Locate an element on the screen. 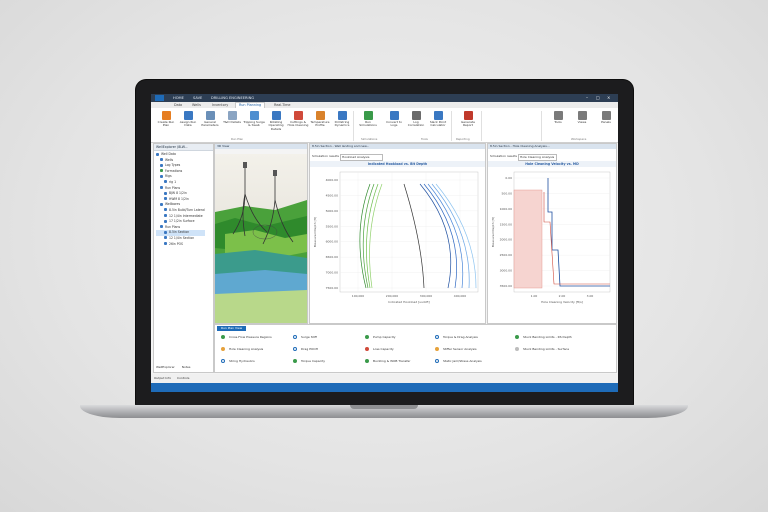 This screenshot has height=512, width=768. ribbon-group-label: Workspace is located at coordinates (579, 139).